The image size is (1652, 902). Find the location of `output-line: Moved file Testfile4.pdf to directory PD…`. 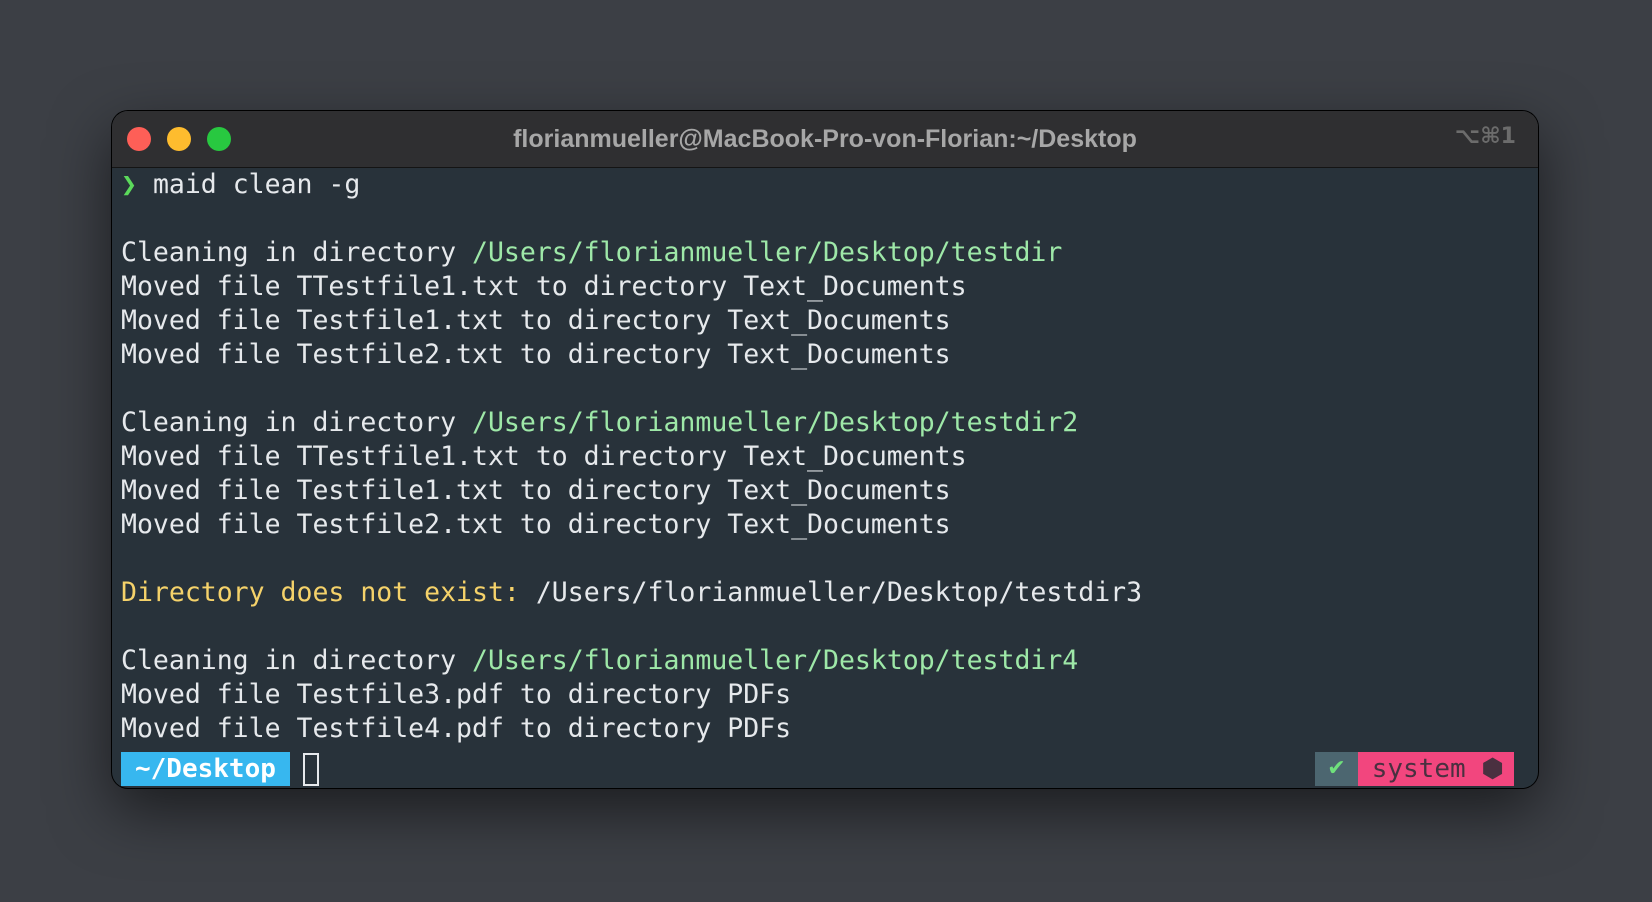

output-line: Moved file Testfile4.pdf to directory PD… is located at coordinates (456, 728).